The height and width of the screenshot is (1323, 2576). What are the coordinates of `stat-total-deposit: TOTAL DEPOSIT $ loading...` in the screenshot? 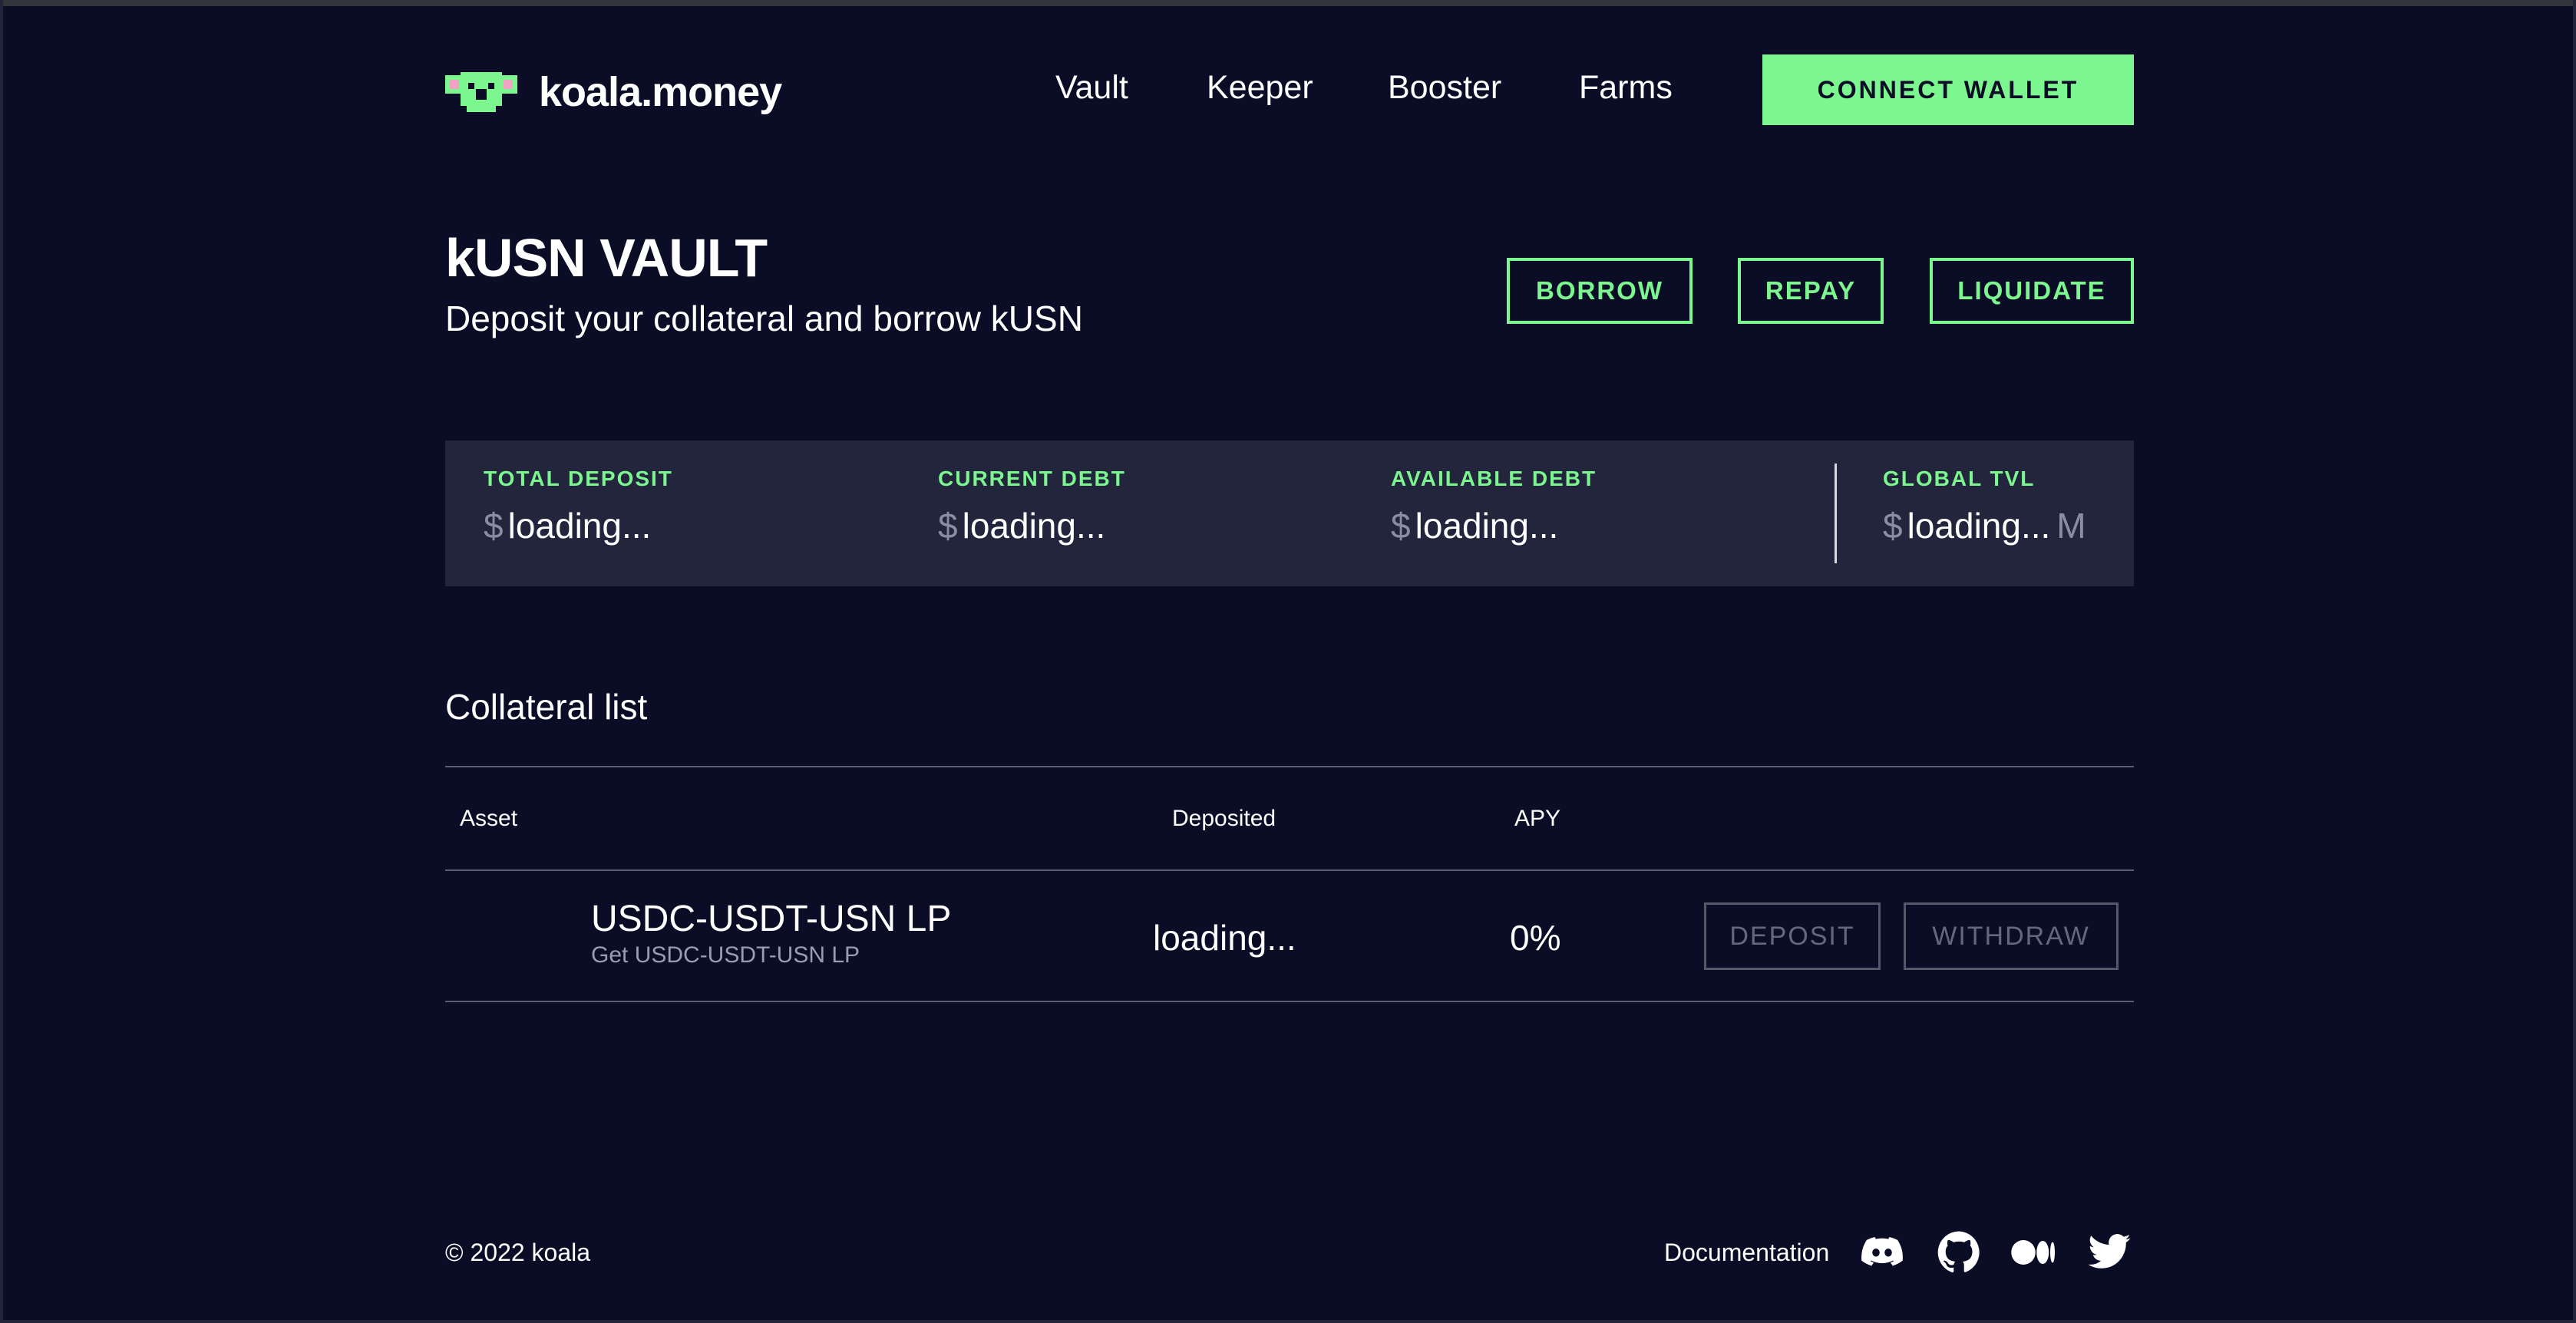 It's located at (578, 506).